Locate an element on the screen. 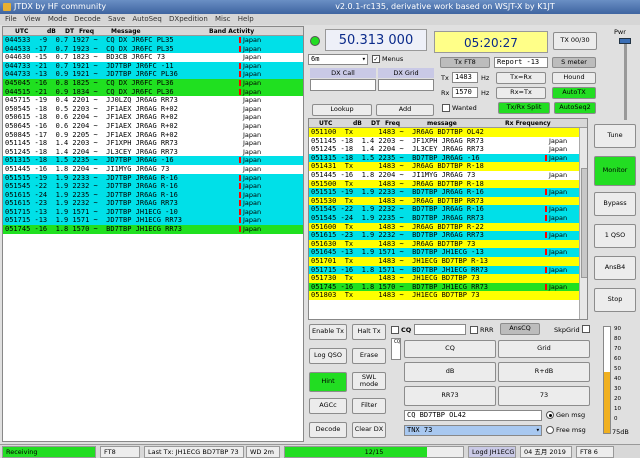 This screenshot has height=458, width=640. filter-button: Filter is located at coordinates (369, 406).